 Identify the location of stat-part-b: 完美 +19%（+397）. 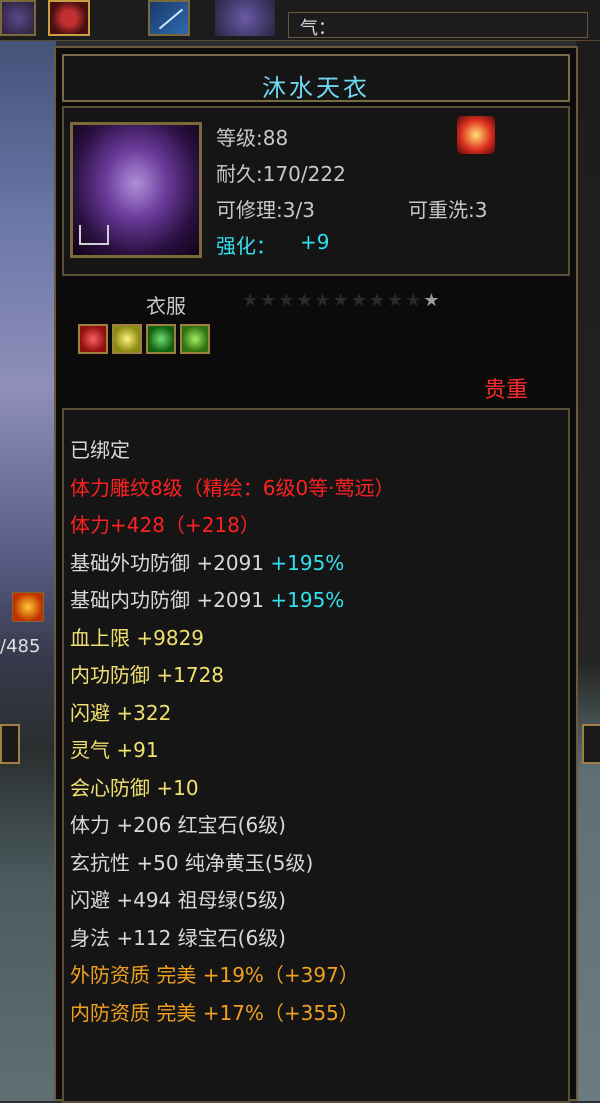
(257, 975).